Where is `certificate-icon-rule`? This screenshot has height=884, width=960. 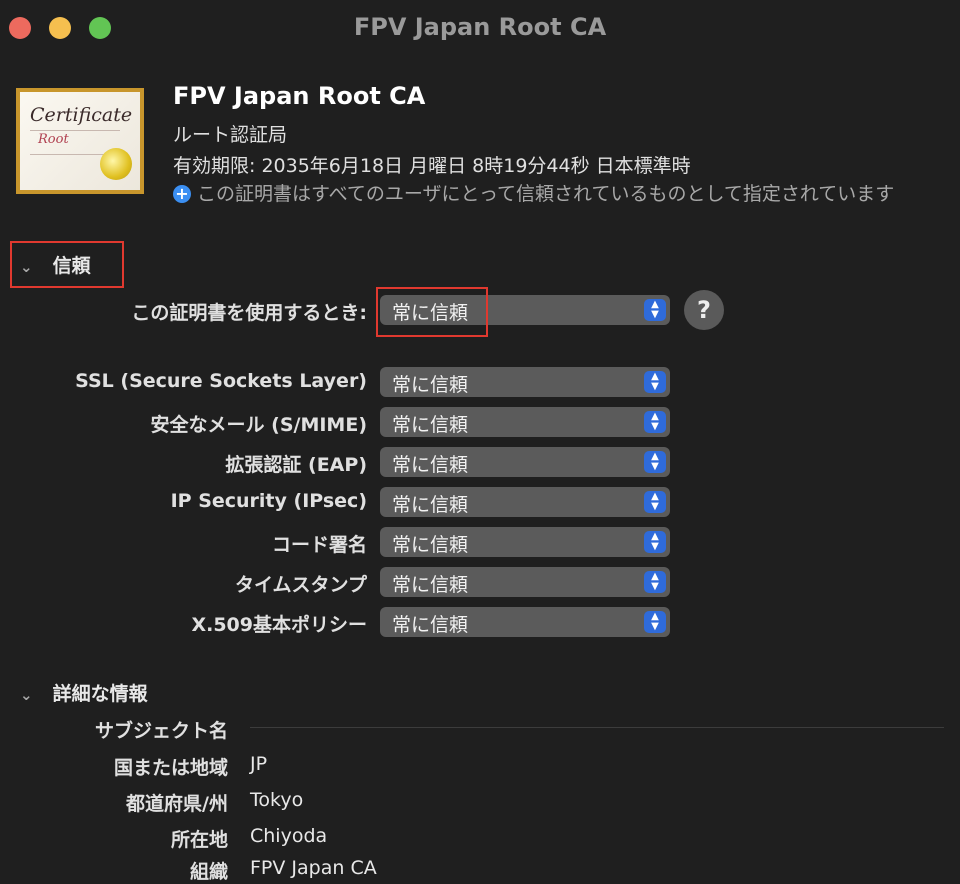
certificate-icon-rule is located at coordinates (75, 130).